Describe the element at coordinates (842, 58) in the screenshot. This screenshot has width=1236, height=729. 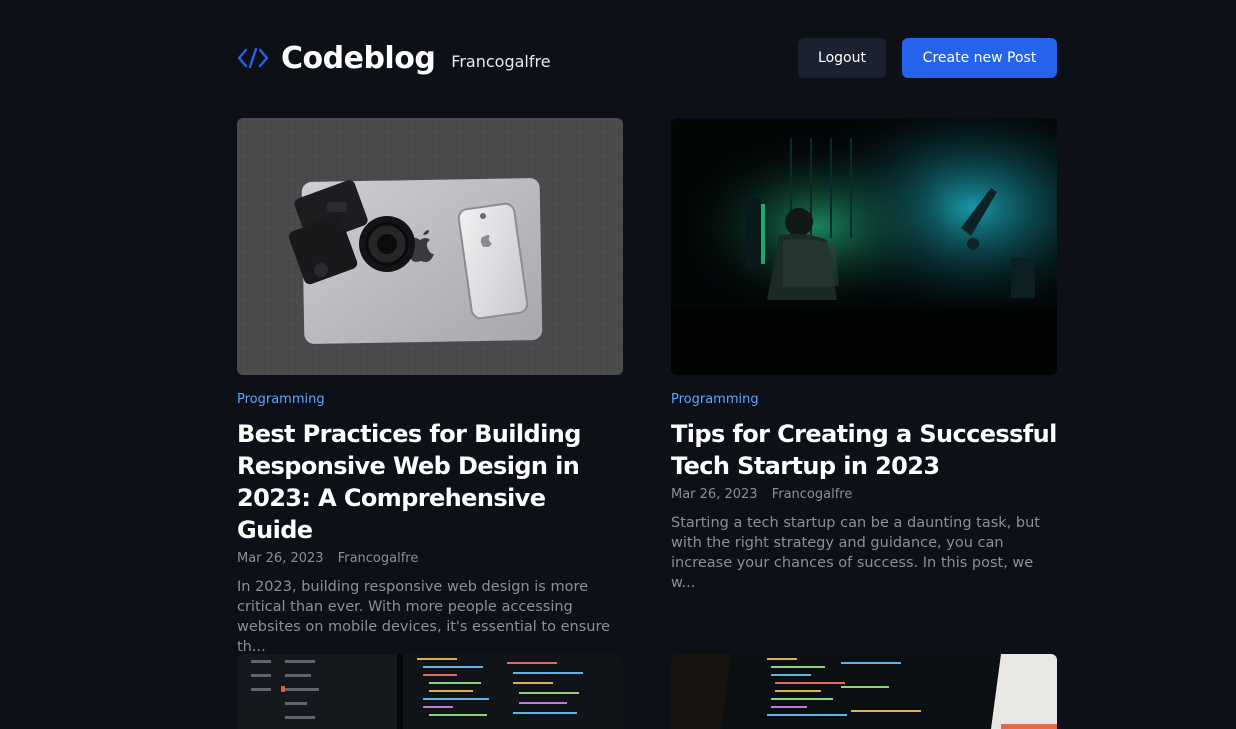
I see `logout-button: Logout` at that location.